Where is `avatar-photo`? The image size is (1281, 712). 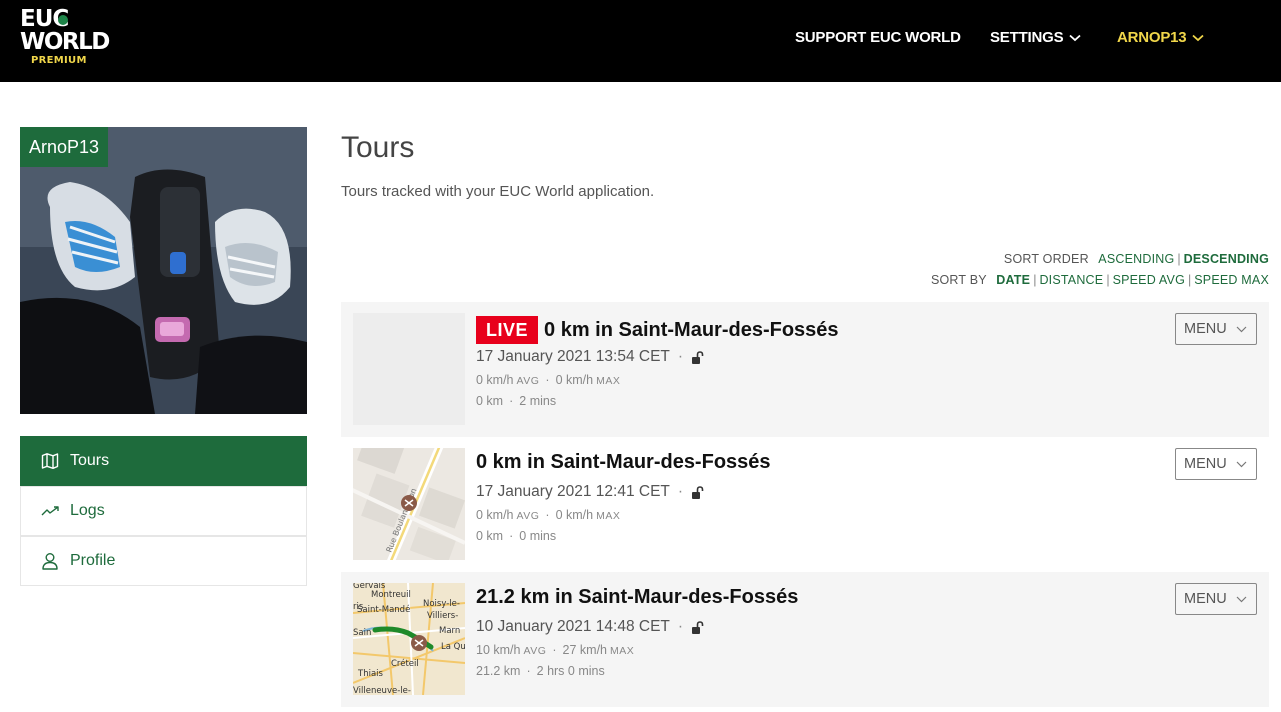 avatar-photo is located at coordinates (163, 270).